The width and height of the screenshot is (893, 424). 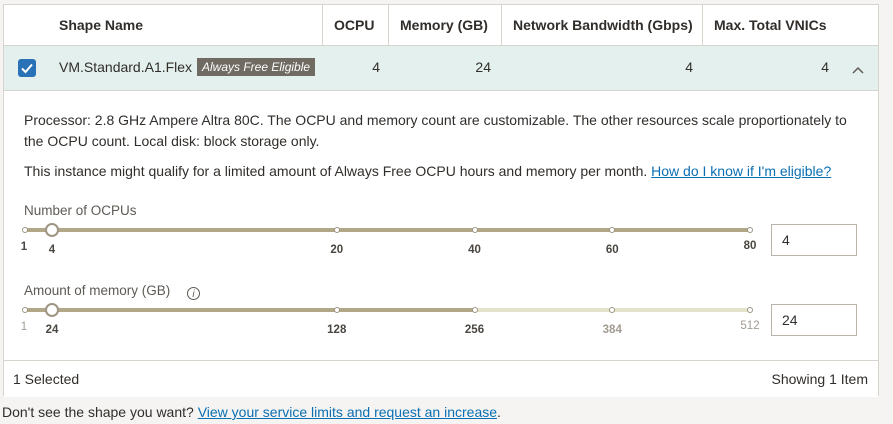 I want to click on row-memory: 24, so click(x=483, y=67).